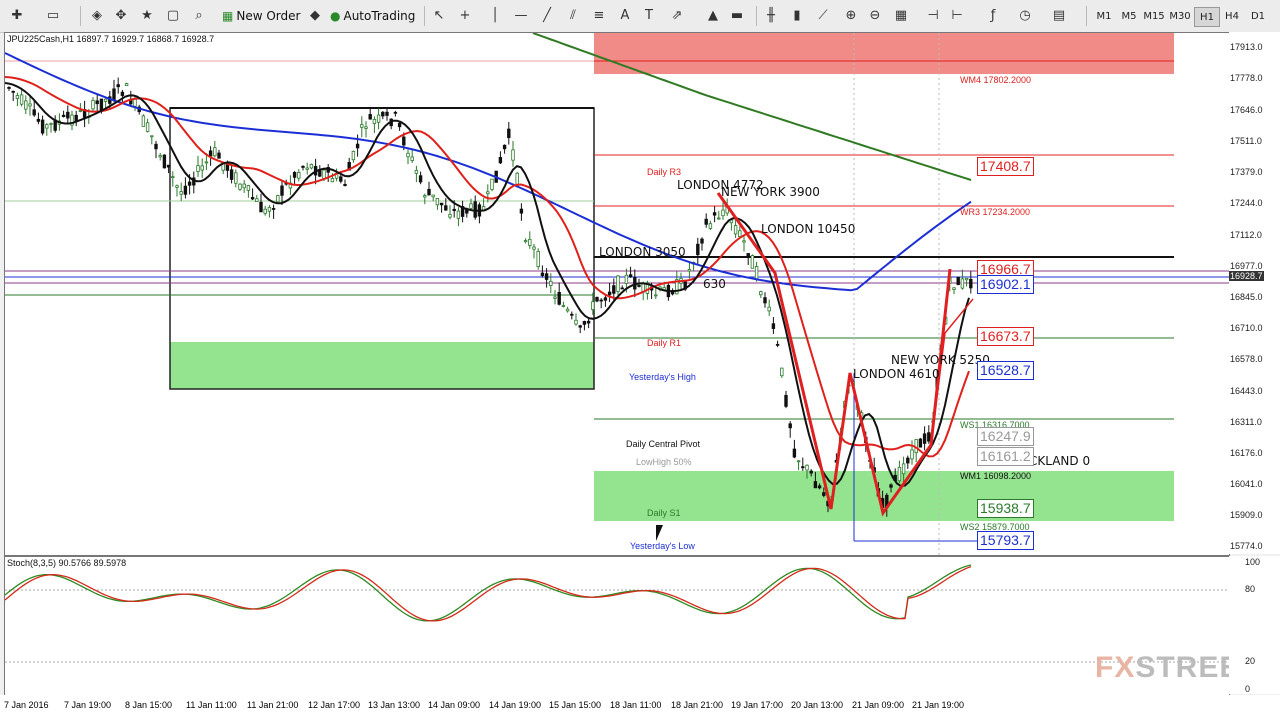  I want to click on timeframe-m30: M30, so click(1180, 16).